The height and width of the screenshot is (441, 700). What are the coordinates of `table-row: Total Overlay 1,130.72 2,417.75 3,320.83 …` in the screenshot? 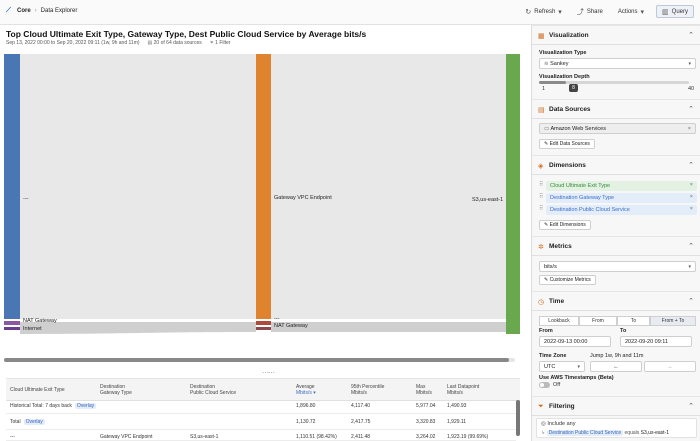 It's located at (261, 422).